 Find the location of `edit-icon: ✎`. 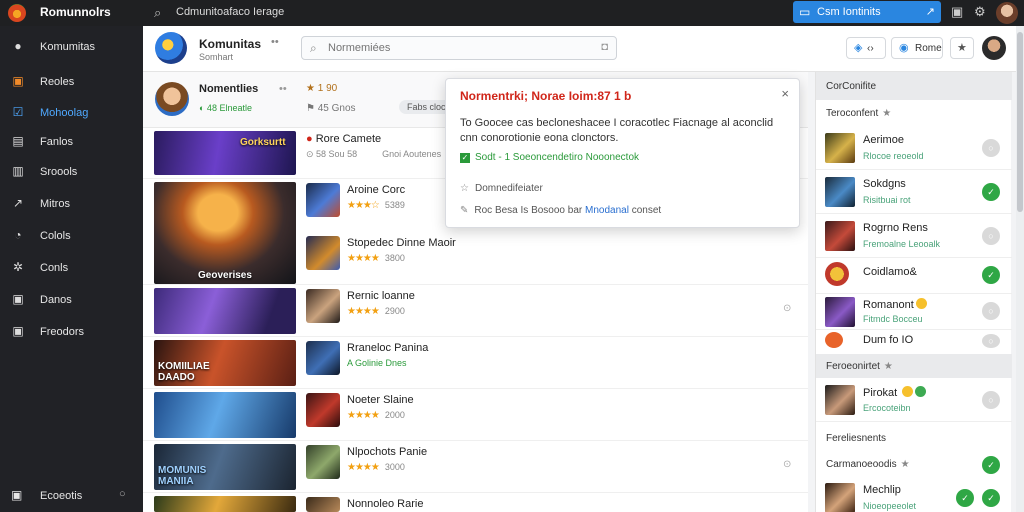

edit-icon: ✎ is located at coordinates (464, 210).